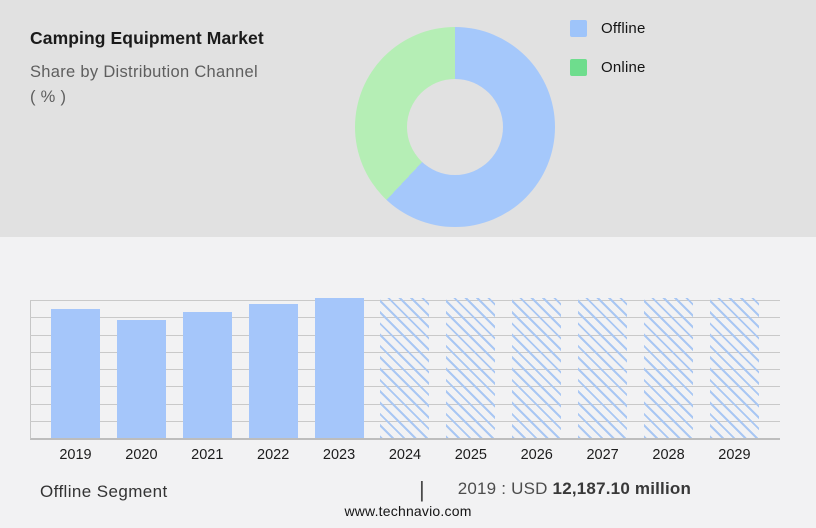 The width and height of the screenshot is (816, 528). Describe the element at coordinates (207, 374) in the screenshot. I see `bar-2021` at that location.